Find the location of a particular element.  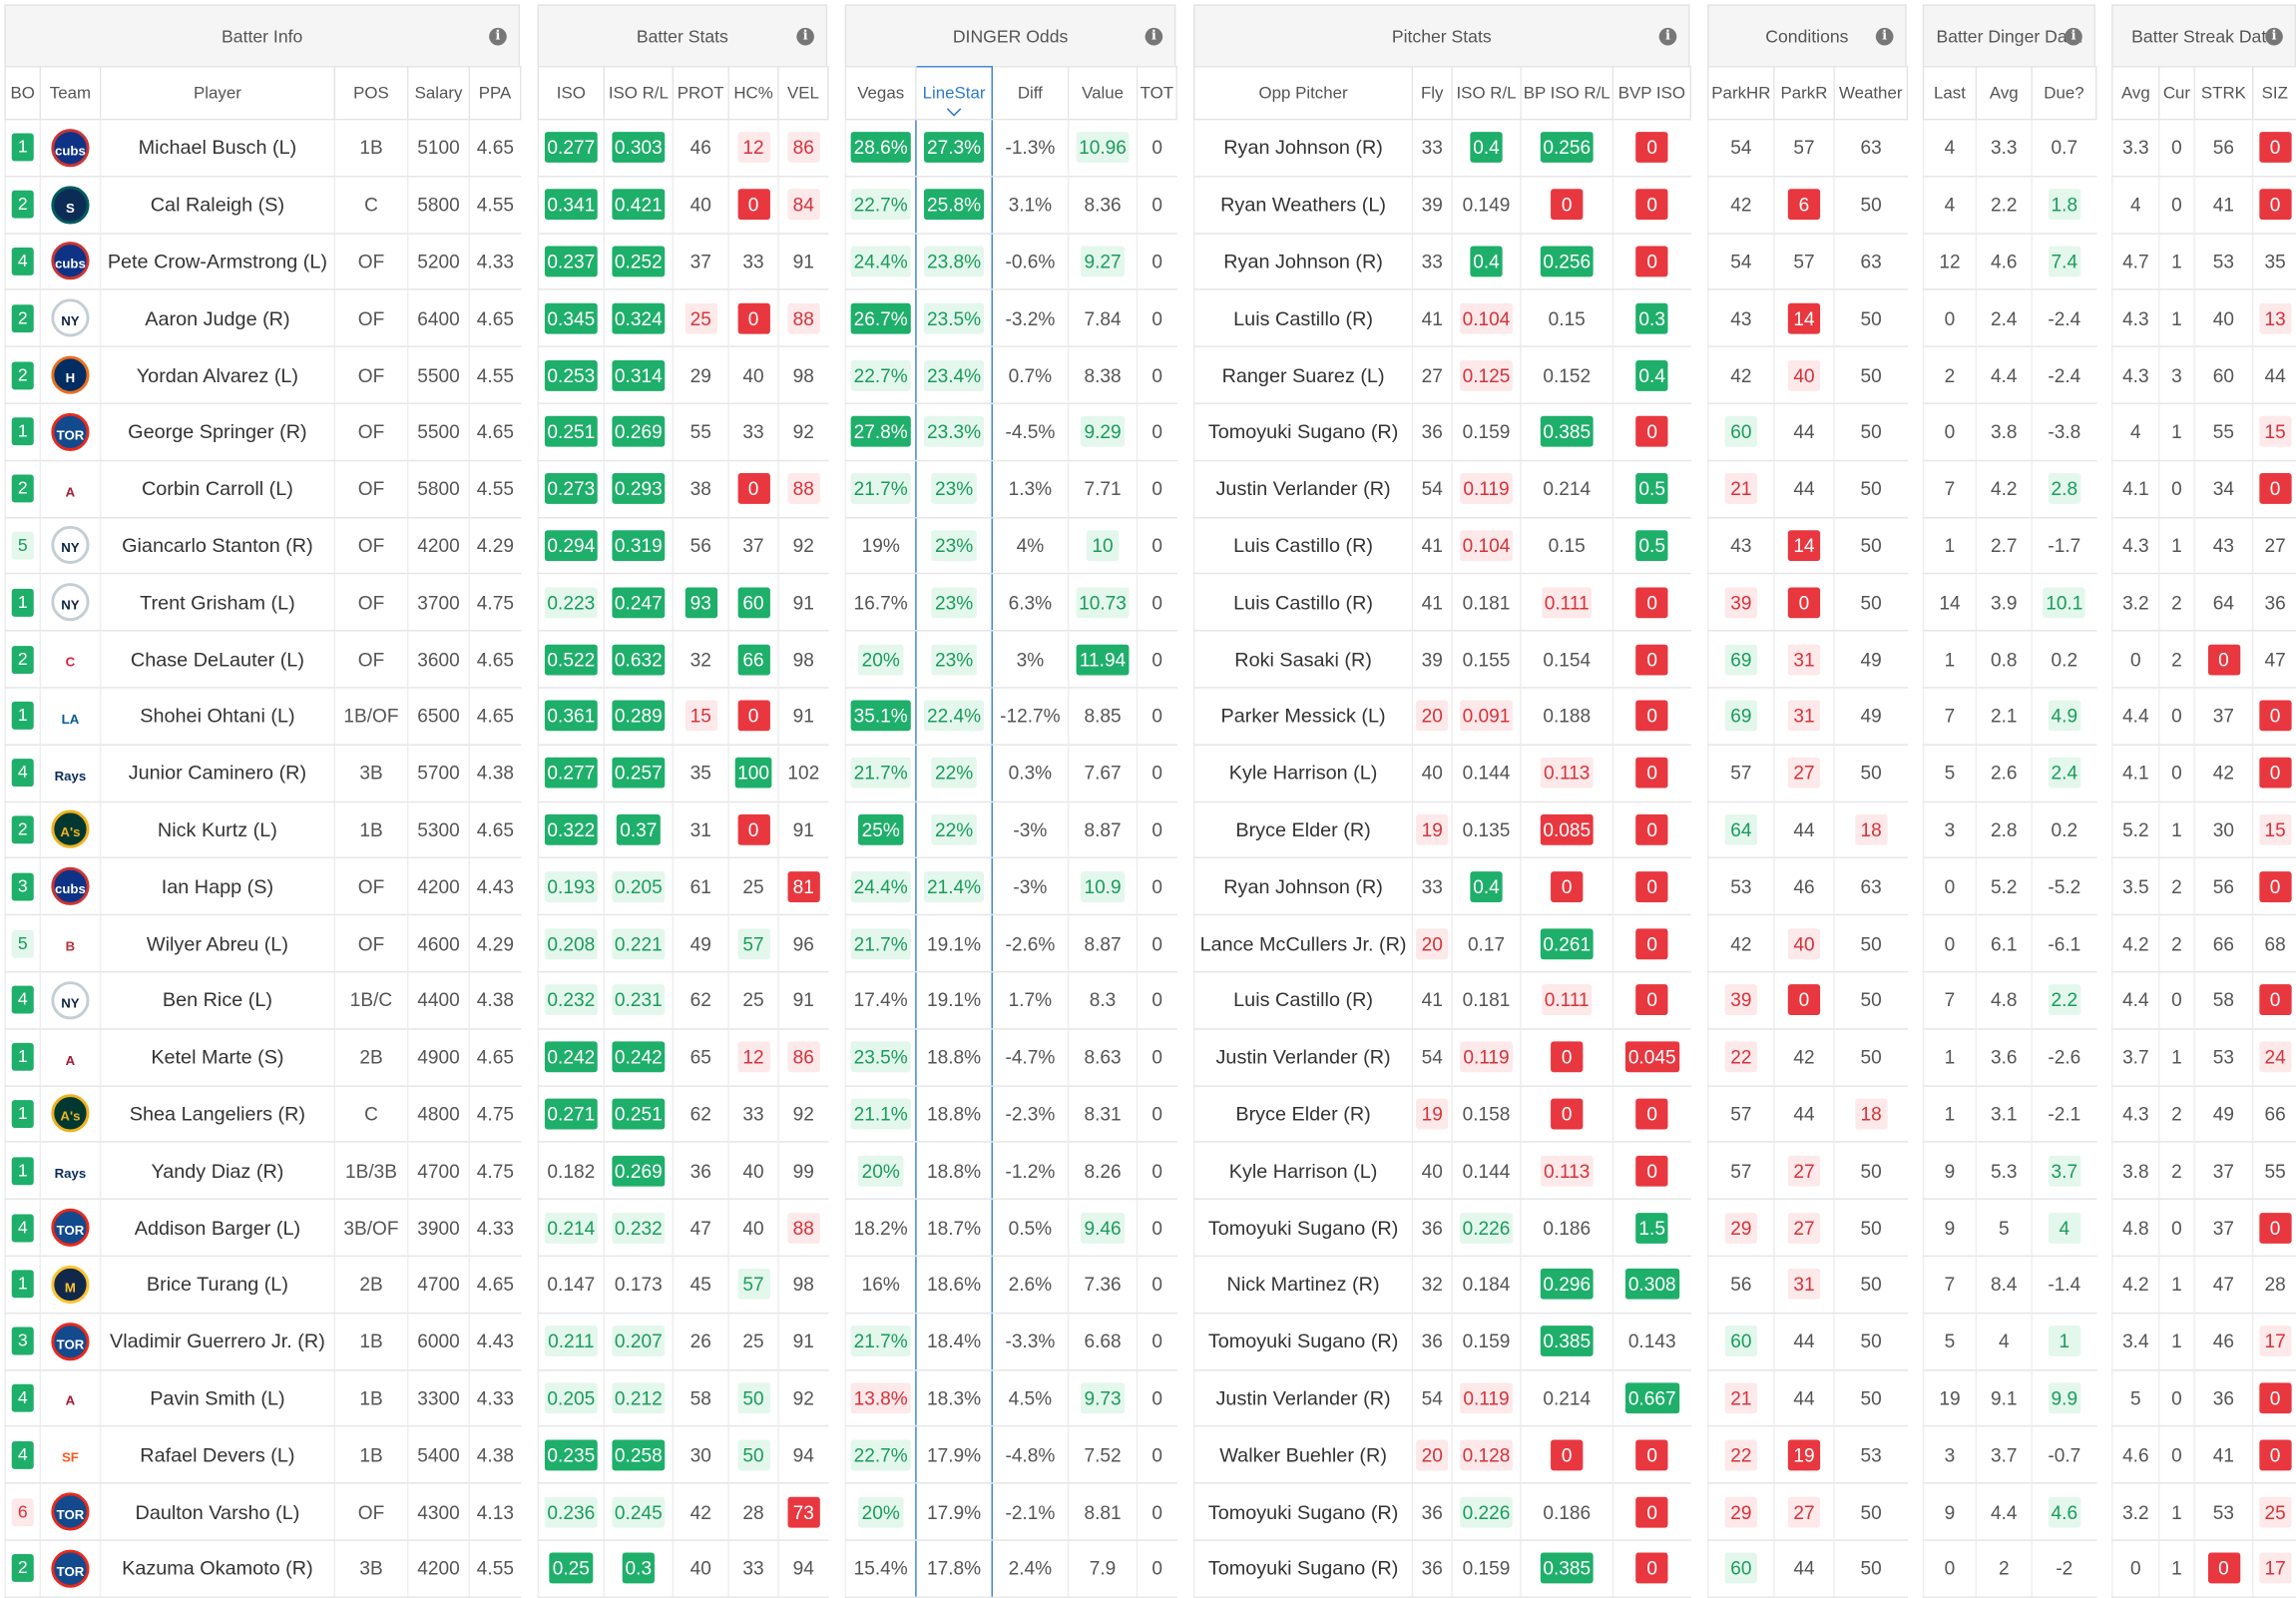

table-row: 42 40 50 is located at coordinates (1807, 943).